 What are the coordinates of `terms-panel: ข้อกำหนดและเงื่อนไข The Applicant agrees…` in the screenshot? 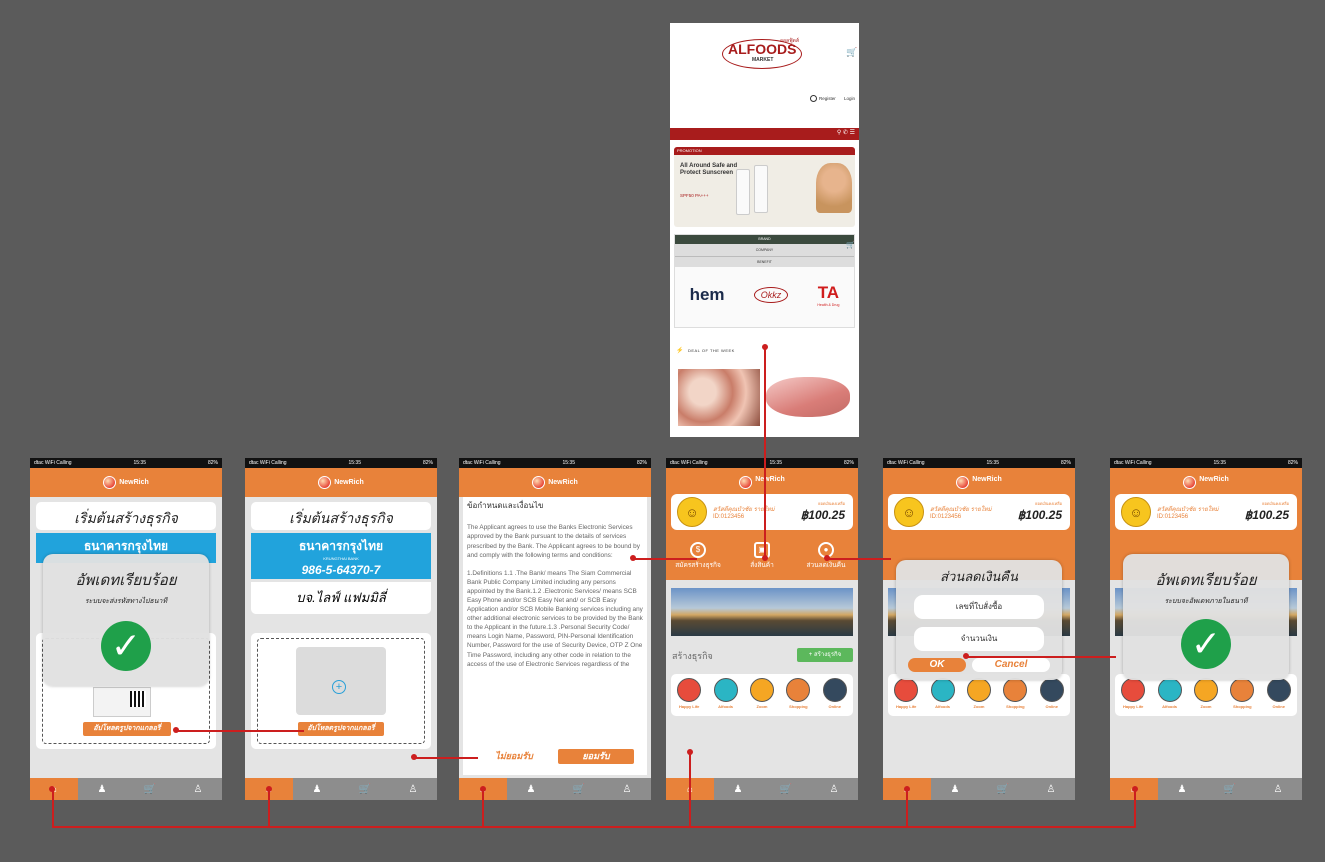 It's located at (555, 636).